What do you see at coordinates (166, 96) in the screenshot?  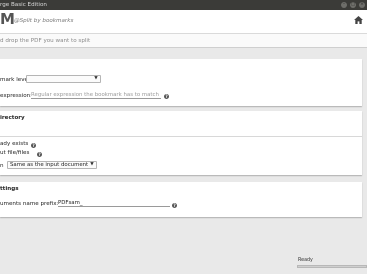 I see `regex-help-icon: ?` at bounding box center [166, 96].